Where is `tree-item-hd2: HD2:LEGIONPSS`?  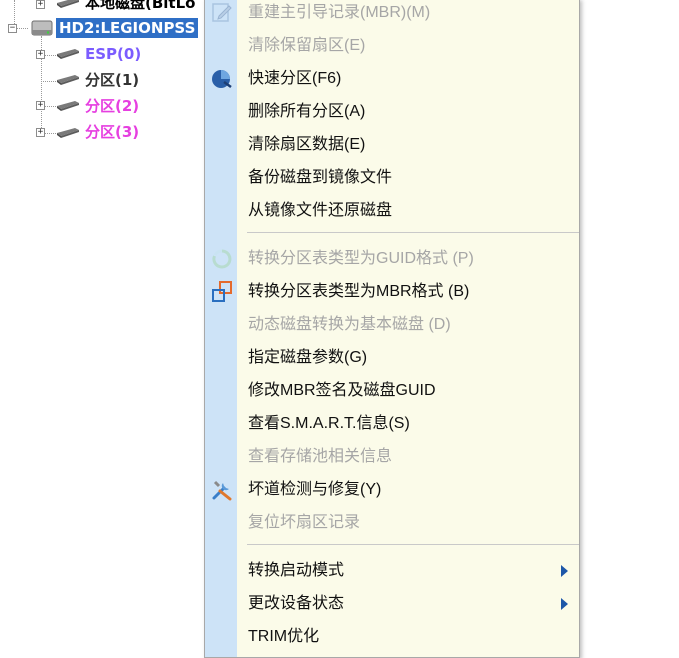
tree-item-hd2: HD2:LEGIONPSS is located at coordinates (127, 28).